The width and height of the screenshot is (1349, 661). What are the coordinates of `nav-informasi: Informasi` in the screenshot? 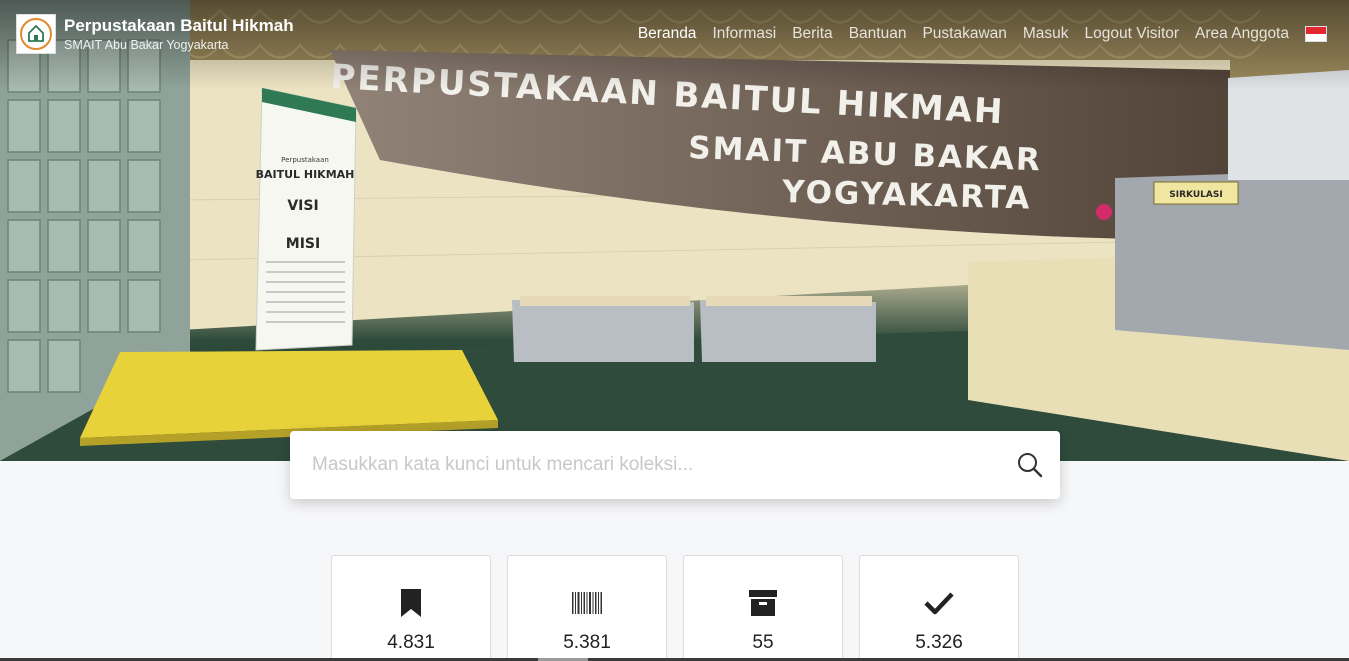 It's located at (744, 34).